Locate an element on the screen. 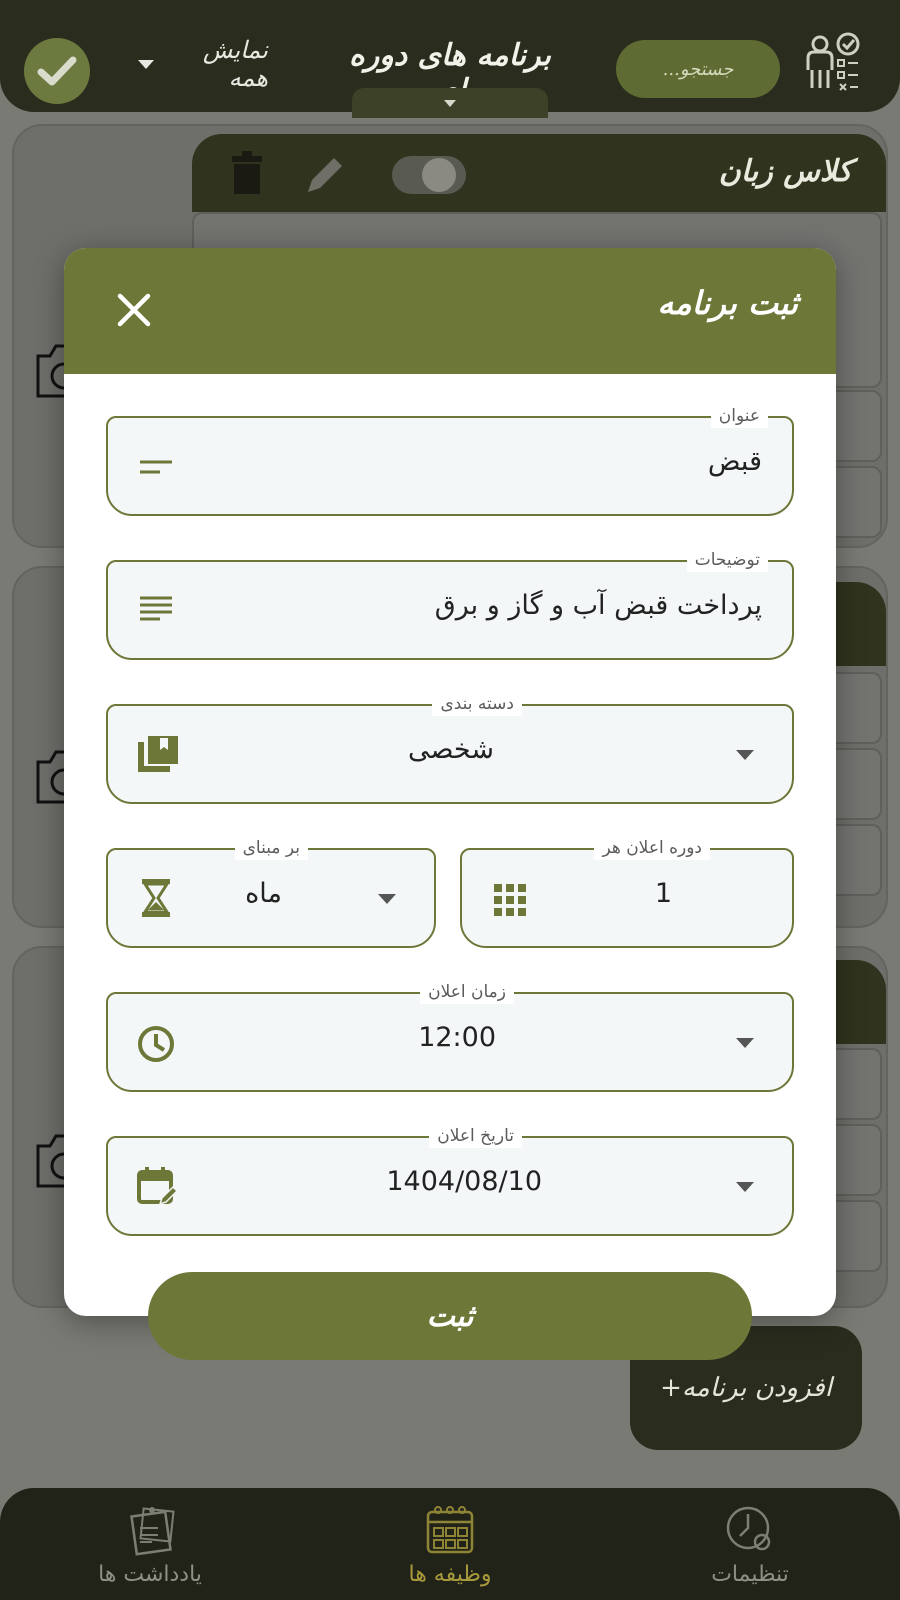 Image resolution: width=900 pixels, height=1600 pixels. date-dropdown: تاریخ اعلان 1404/08/10 is located at coordinates (450, 1180).